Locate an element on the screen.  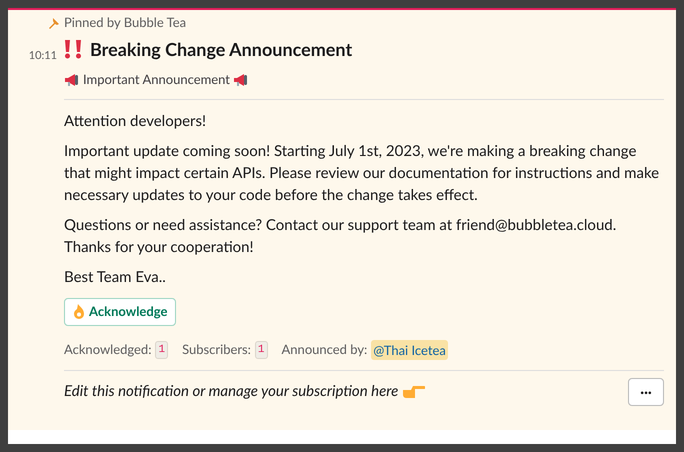
announcement-subtitle: Important Announcement is located at coordinates (156, 80).